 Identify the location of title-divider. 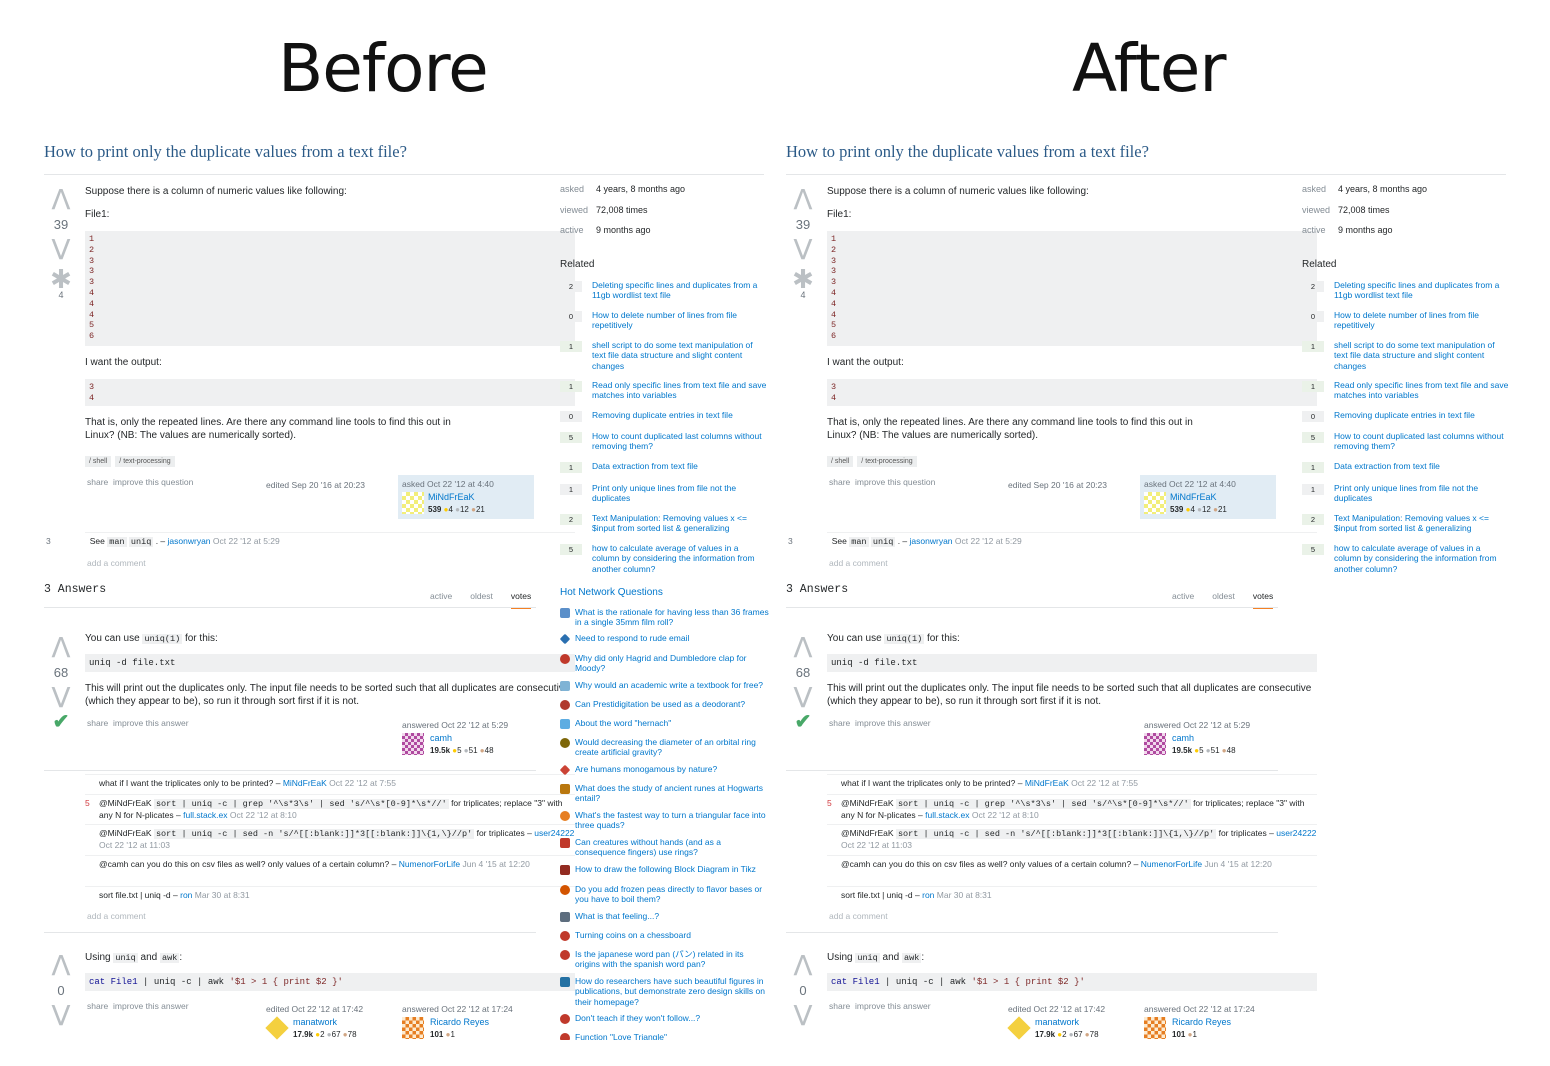
(1146, 174).